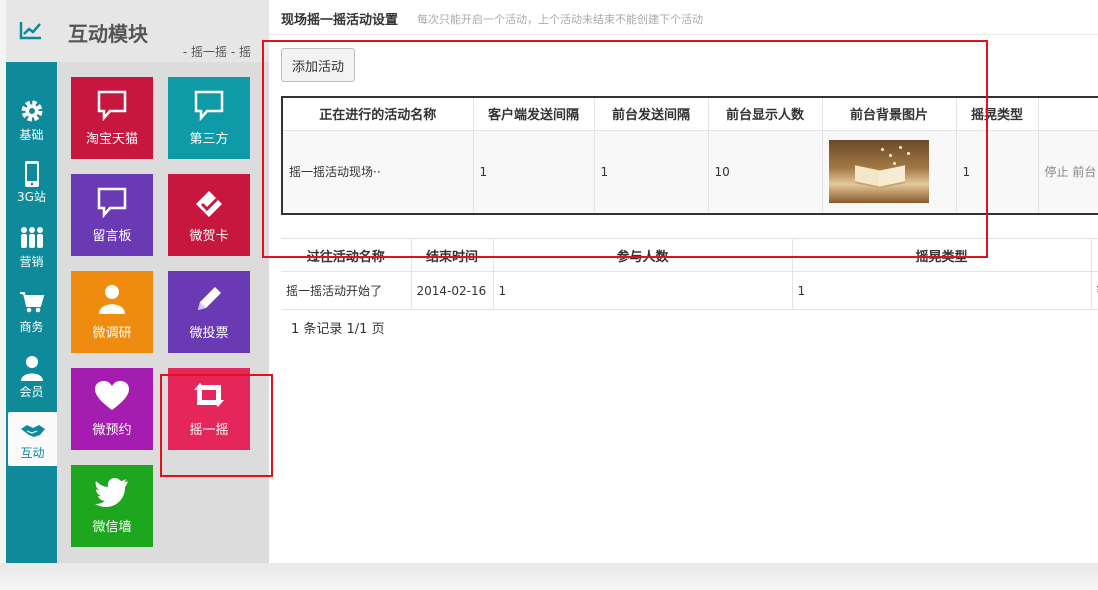  Describe the element at coordinates (889, 114) in the screenshot. I see `column-header: 前台背景图片` at that location.